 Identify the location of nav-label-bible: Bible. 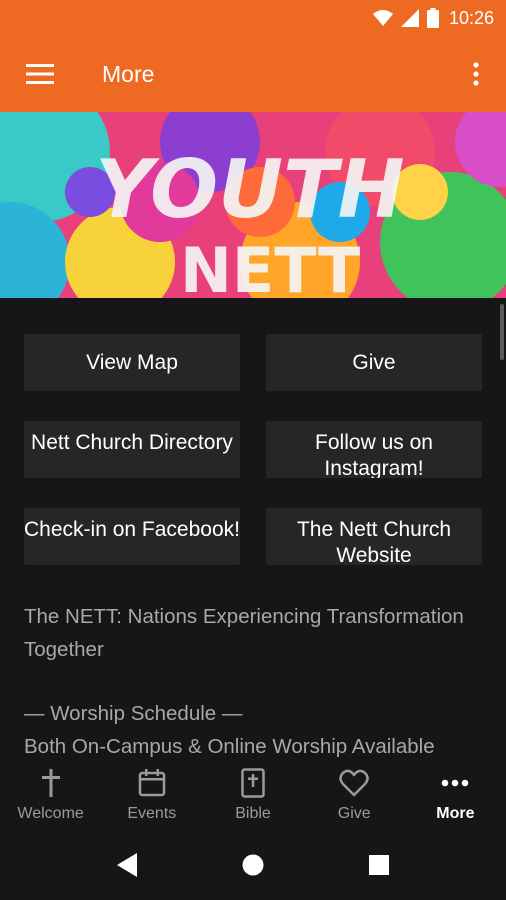
(253, 813).